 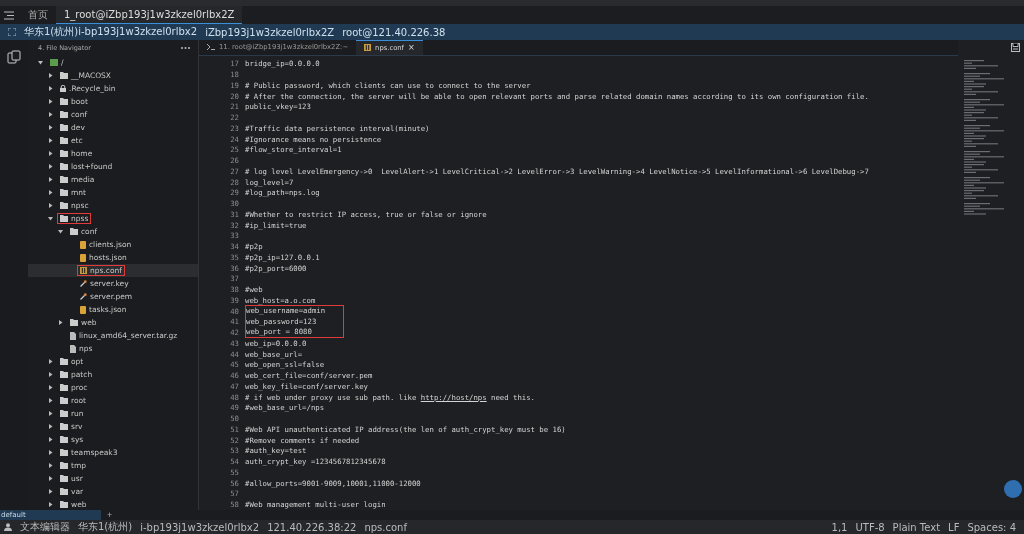 I want to click on status-item: Plain Text, so click(x=916, y=527).